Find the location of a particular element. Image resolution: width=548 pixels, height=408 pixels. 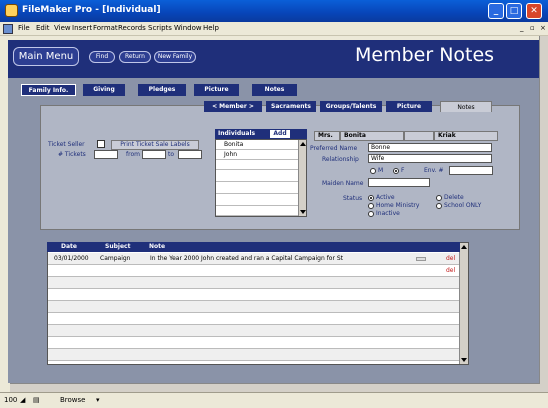

status-school-only-radio is located at coordinates (439, 206).